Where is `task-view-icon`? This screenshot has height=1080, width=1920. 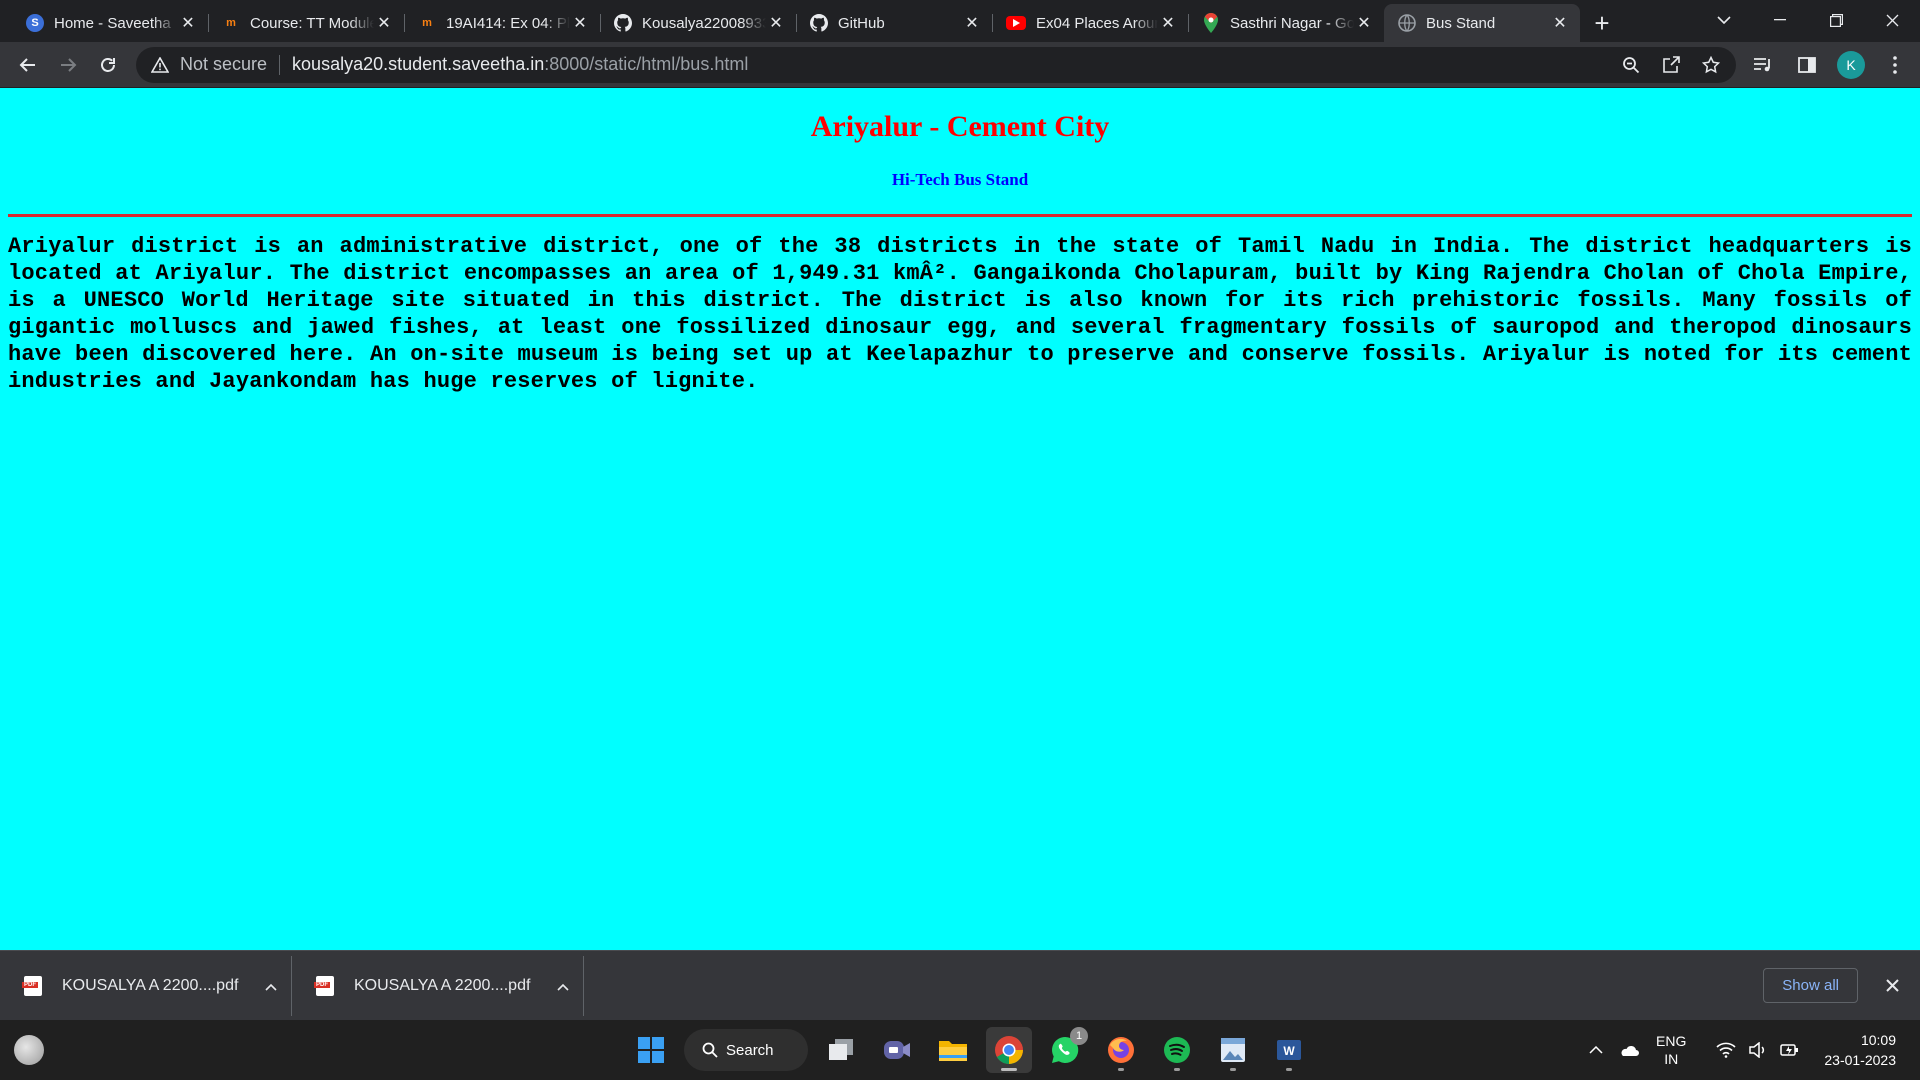
task-view-icon is located at coordinates (841, 1049).